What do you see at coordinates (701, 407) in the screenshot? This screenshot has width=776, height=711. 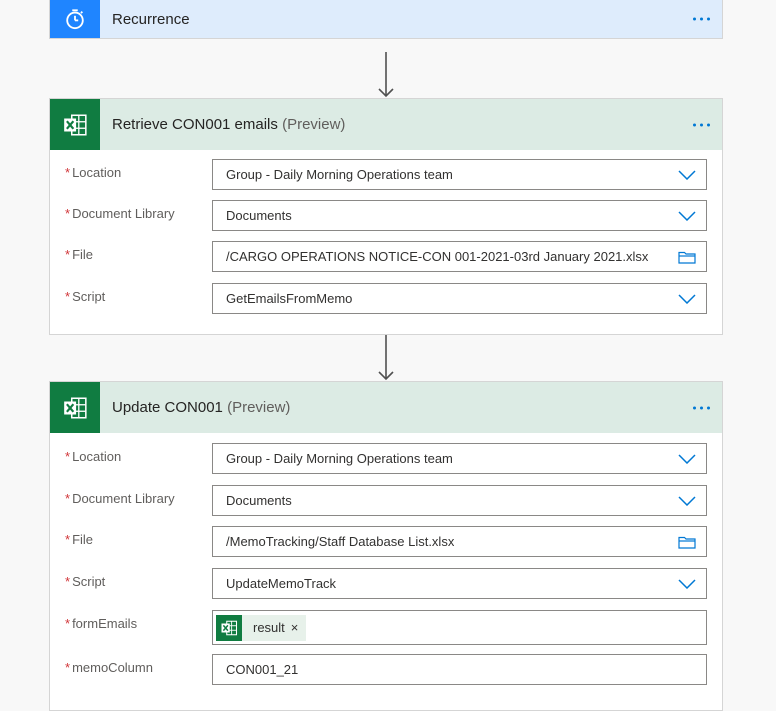 I see `update-more-menu-icon` at bounding box center [701, 407].